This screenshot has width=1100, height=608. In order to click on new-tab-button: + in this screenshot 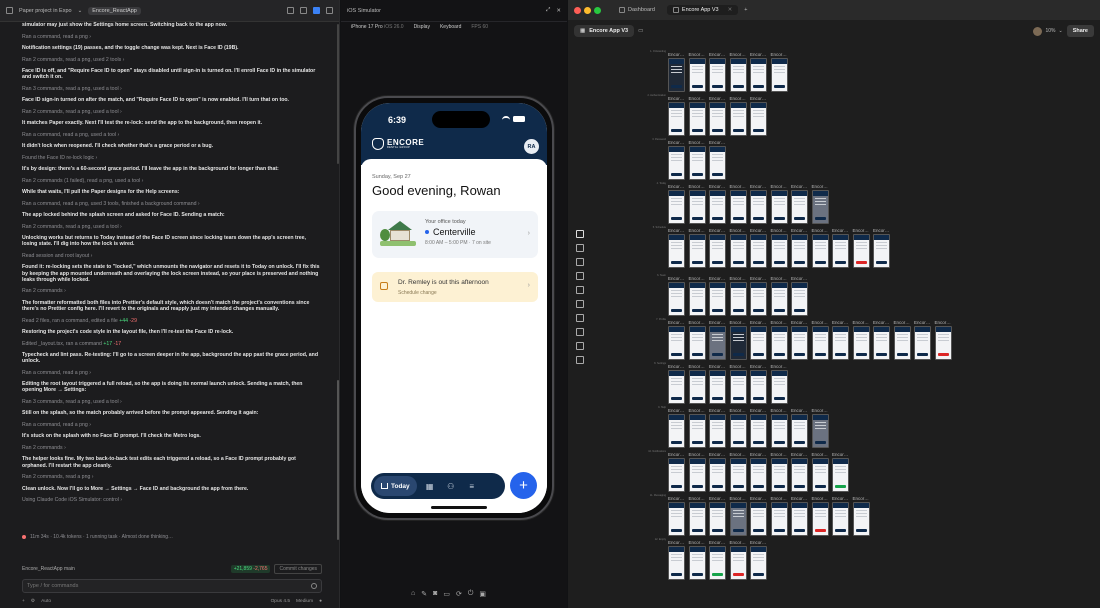, I will do `click(745, 10)`.